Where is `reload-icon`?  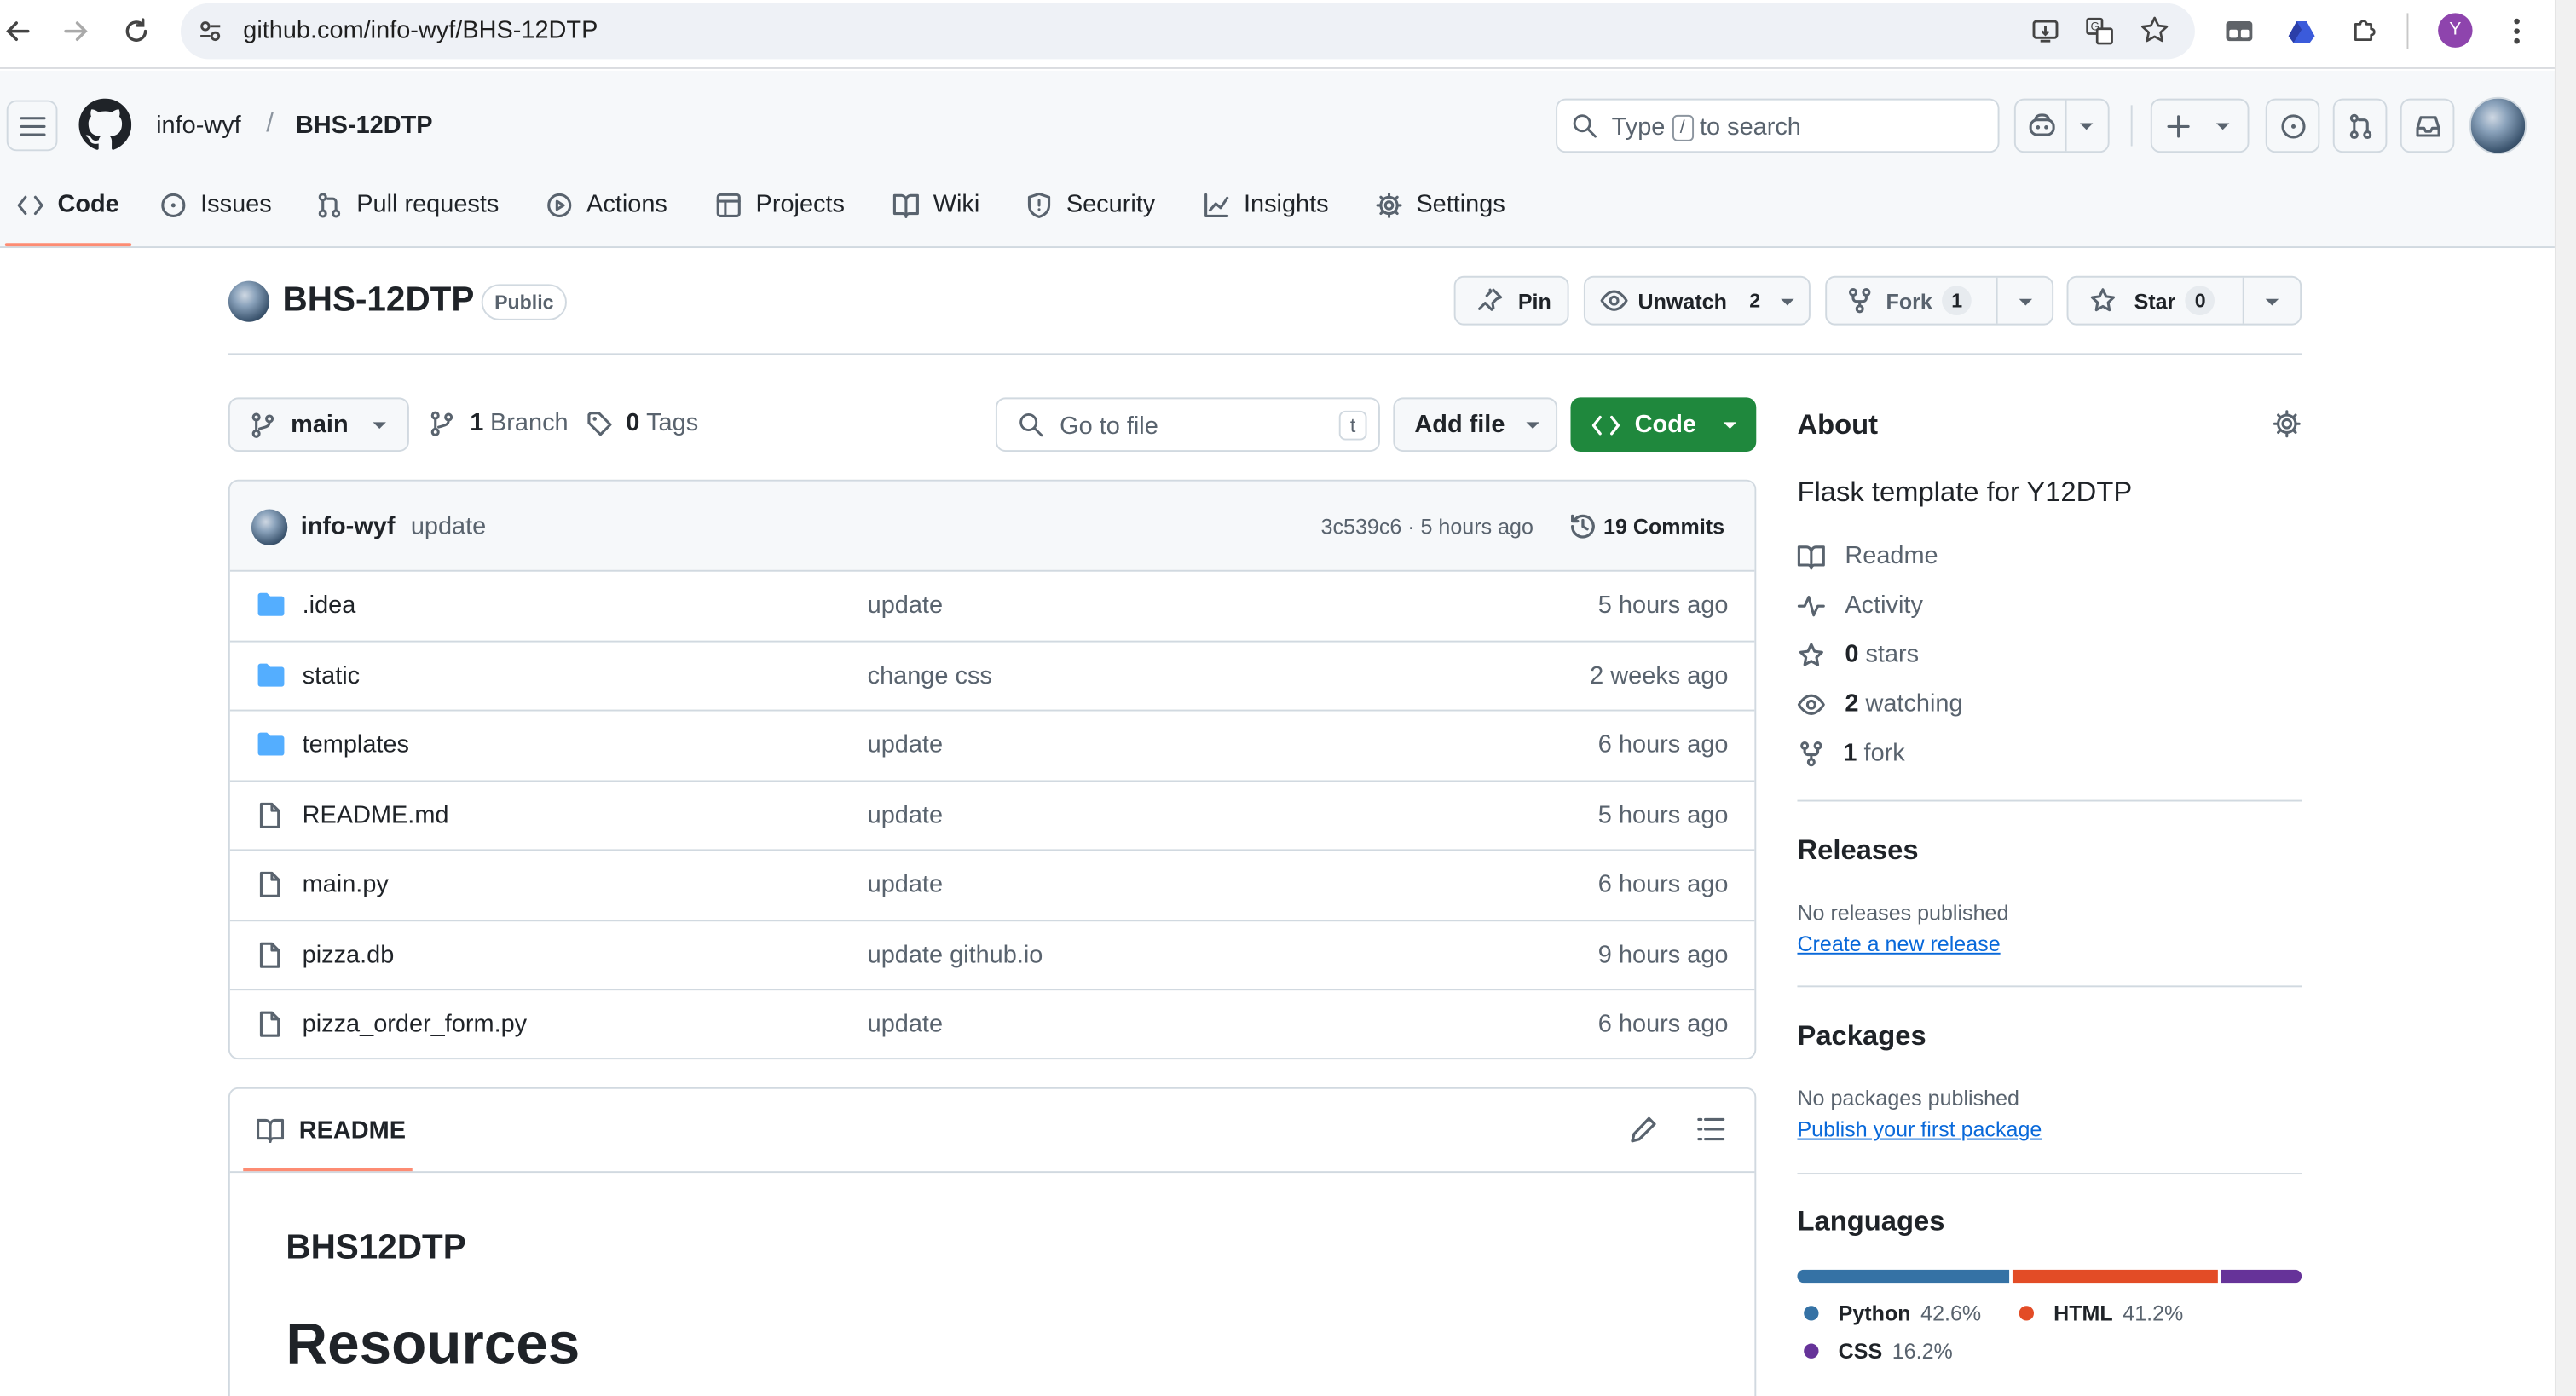
reload-icon is located at coordinates (137, 31).